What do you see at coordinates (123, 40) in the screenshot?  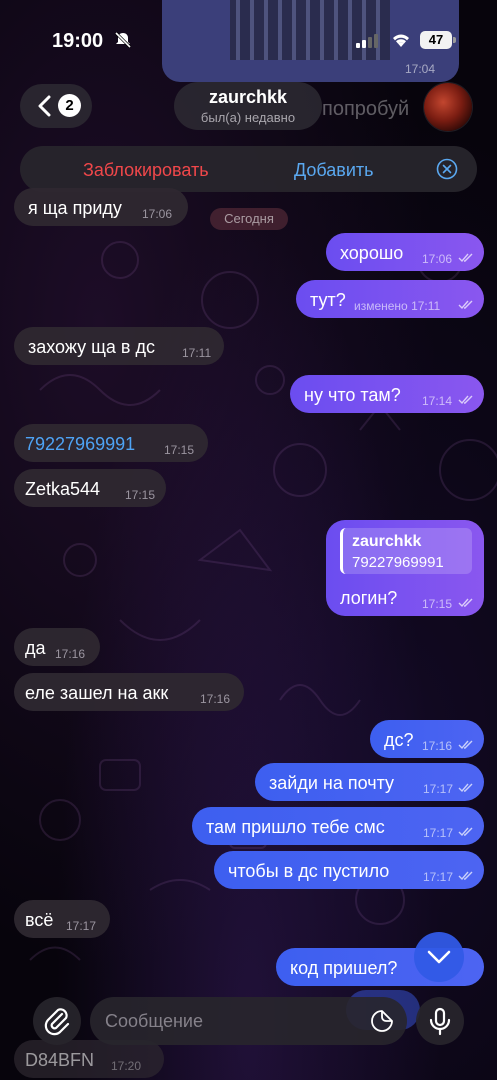 I see `bell-slash-icon` at bounding box center [123, 40].